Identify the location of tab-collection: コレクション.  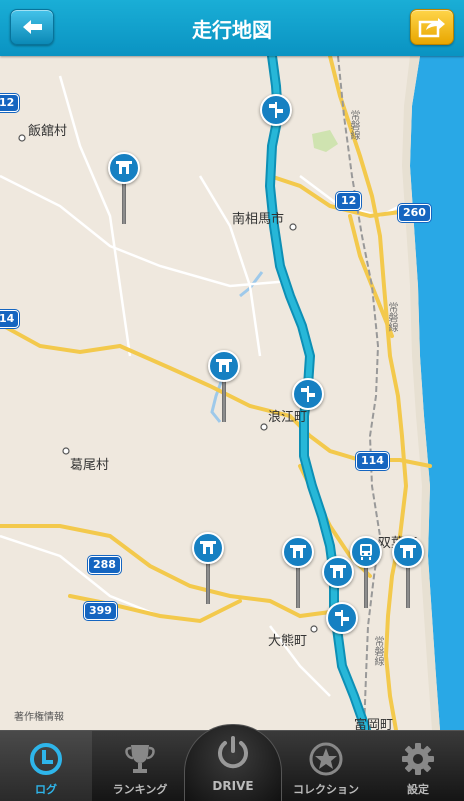
(326, 766).